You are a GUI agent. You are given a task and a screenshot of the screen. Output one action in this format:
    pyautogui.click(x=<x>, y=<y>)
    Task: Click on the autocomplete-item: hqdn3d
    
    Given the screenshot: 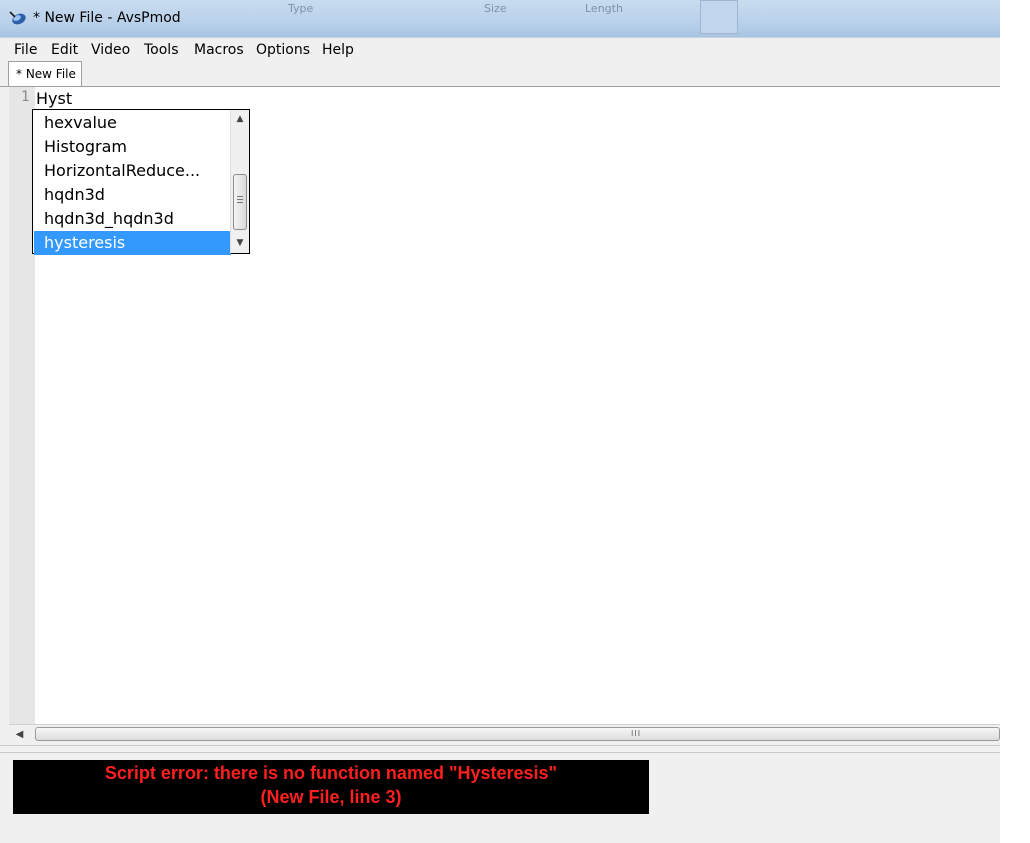 What is the action you would take?
    pyautogui.click(x=132, y=195)
    